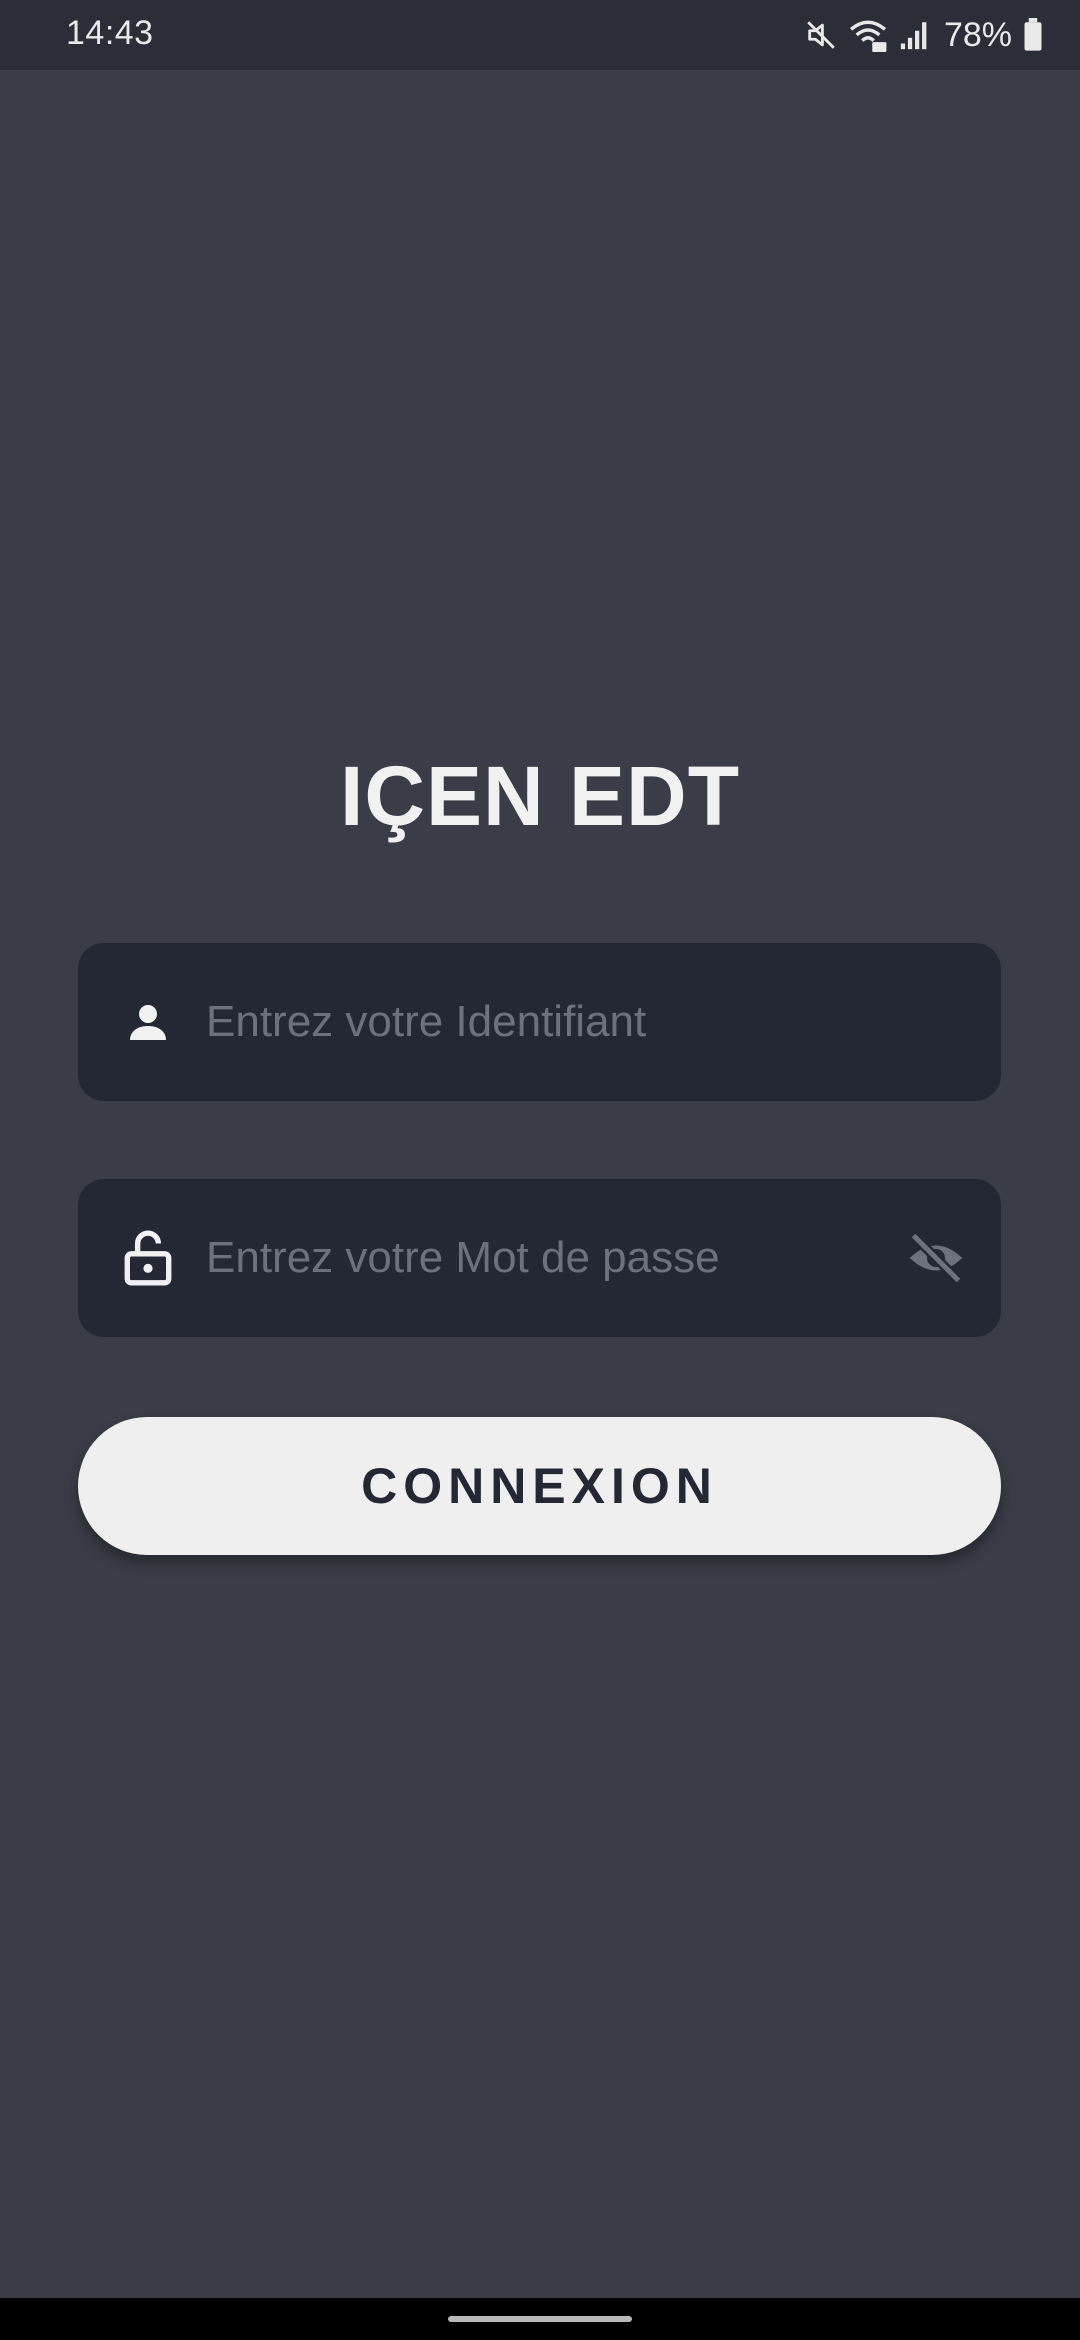 The image size is (1080, 2340). I want to click on status-icons: 78%, so click(924, 35).